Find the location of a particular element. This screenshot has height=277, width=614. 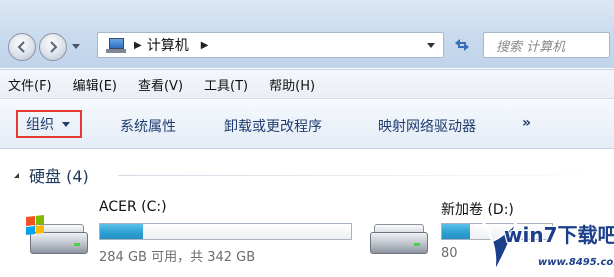

watermark: win7下载吧 www.8495.com is located at coordinates (546, 245).